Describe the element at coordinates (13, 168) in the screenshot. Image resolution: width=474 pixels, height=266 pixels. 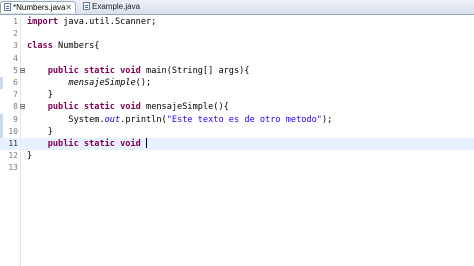
I see `line-number: 13` at that location.